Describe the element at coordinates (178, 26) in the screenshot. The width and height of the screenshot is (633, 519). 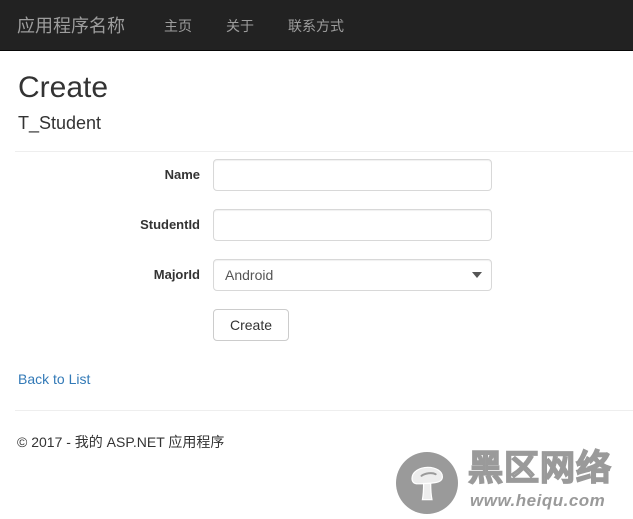
I see `nav-link-home: 主页` at that location.